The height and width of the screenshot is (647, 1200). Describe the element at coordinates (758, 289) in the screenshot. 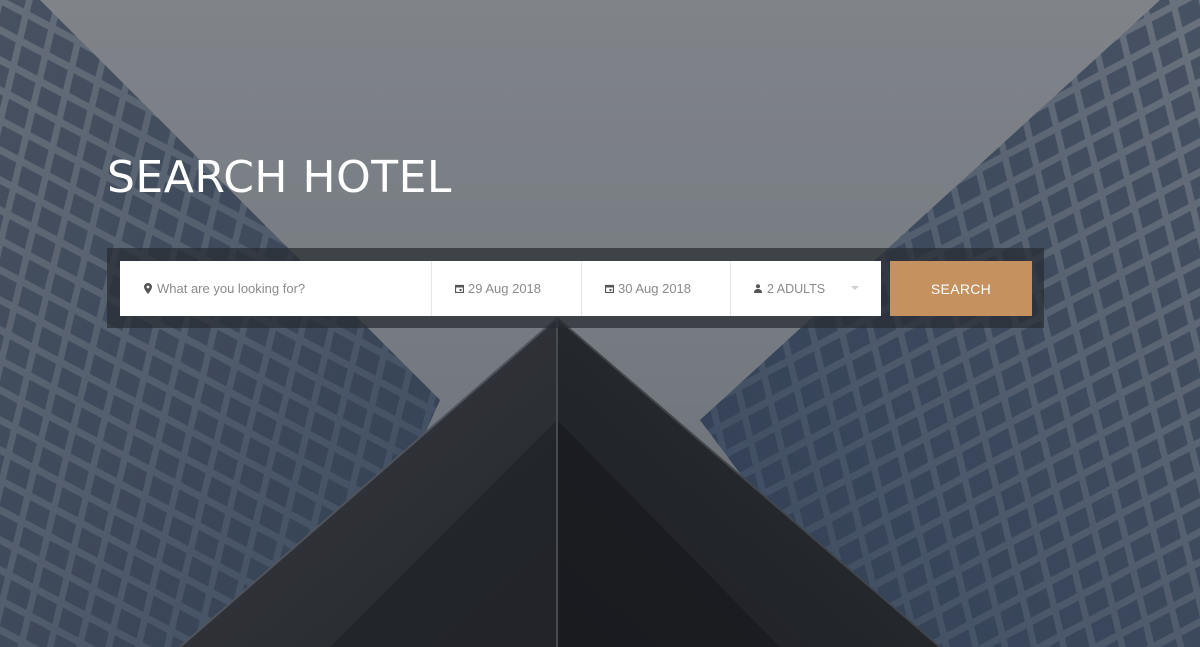

I see `person-icon` at that location.